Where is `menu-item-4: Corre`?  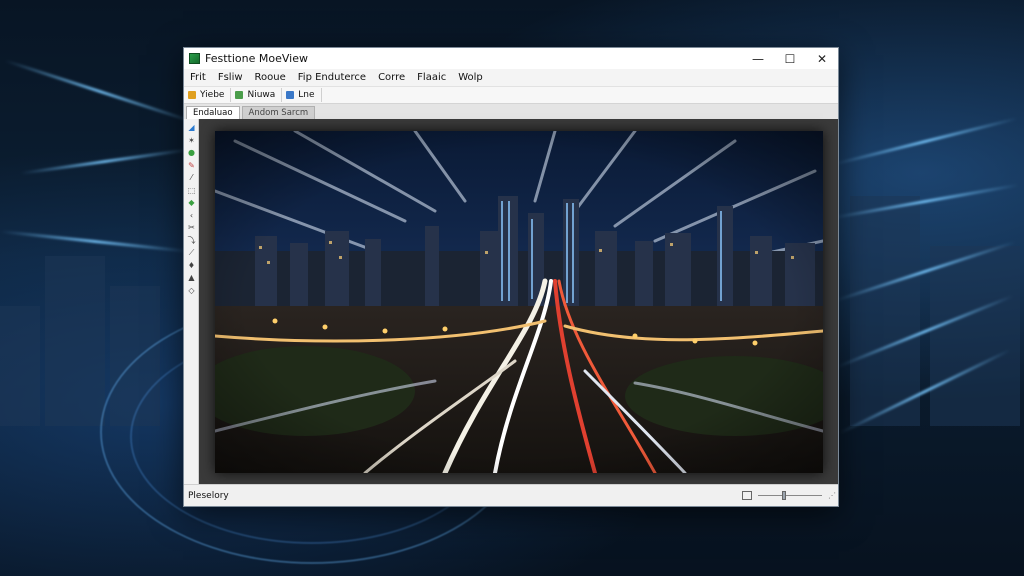 menu-item-4: Corre is located at coordinates (391, 77).